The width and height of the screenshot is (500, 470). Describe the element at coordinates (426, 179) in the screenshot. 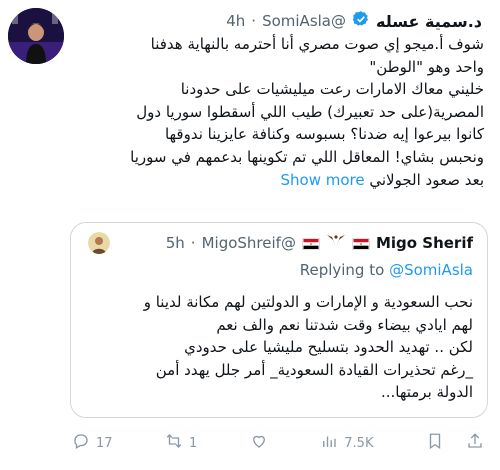

I see `tweet-line: بعد صعود الجولاني` at that location.